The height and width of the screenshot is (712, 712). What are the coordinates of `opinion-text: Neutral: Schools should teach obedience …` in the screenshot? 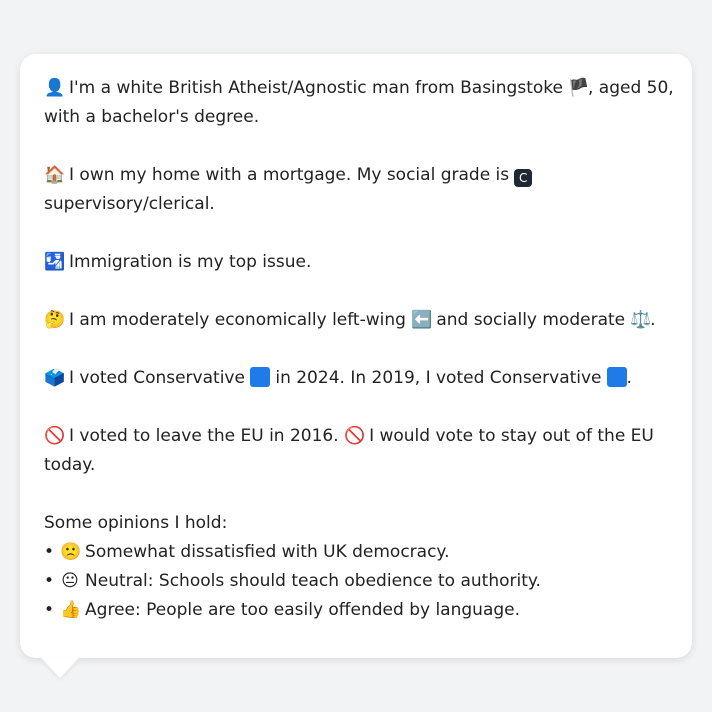 It's located at (313, 581).